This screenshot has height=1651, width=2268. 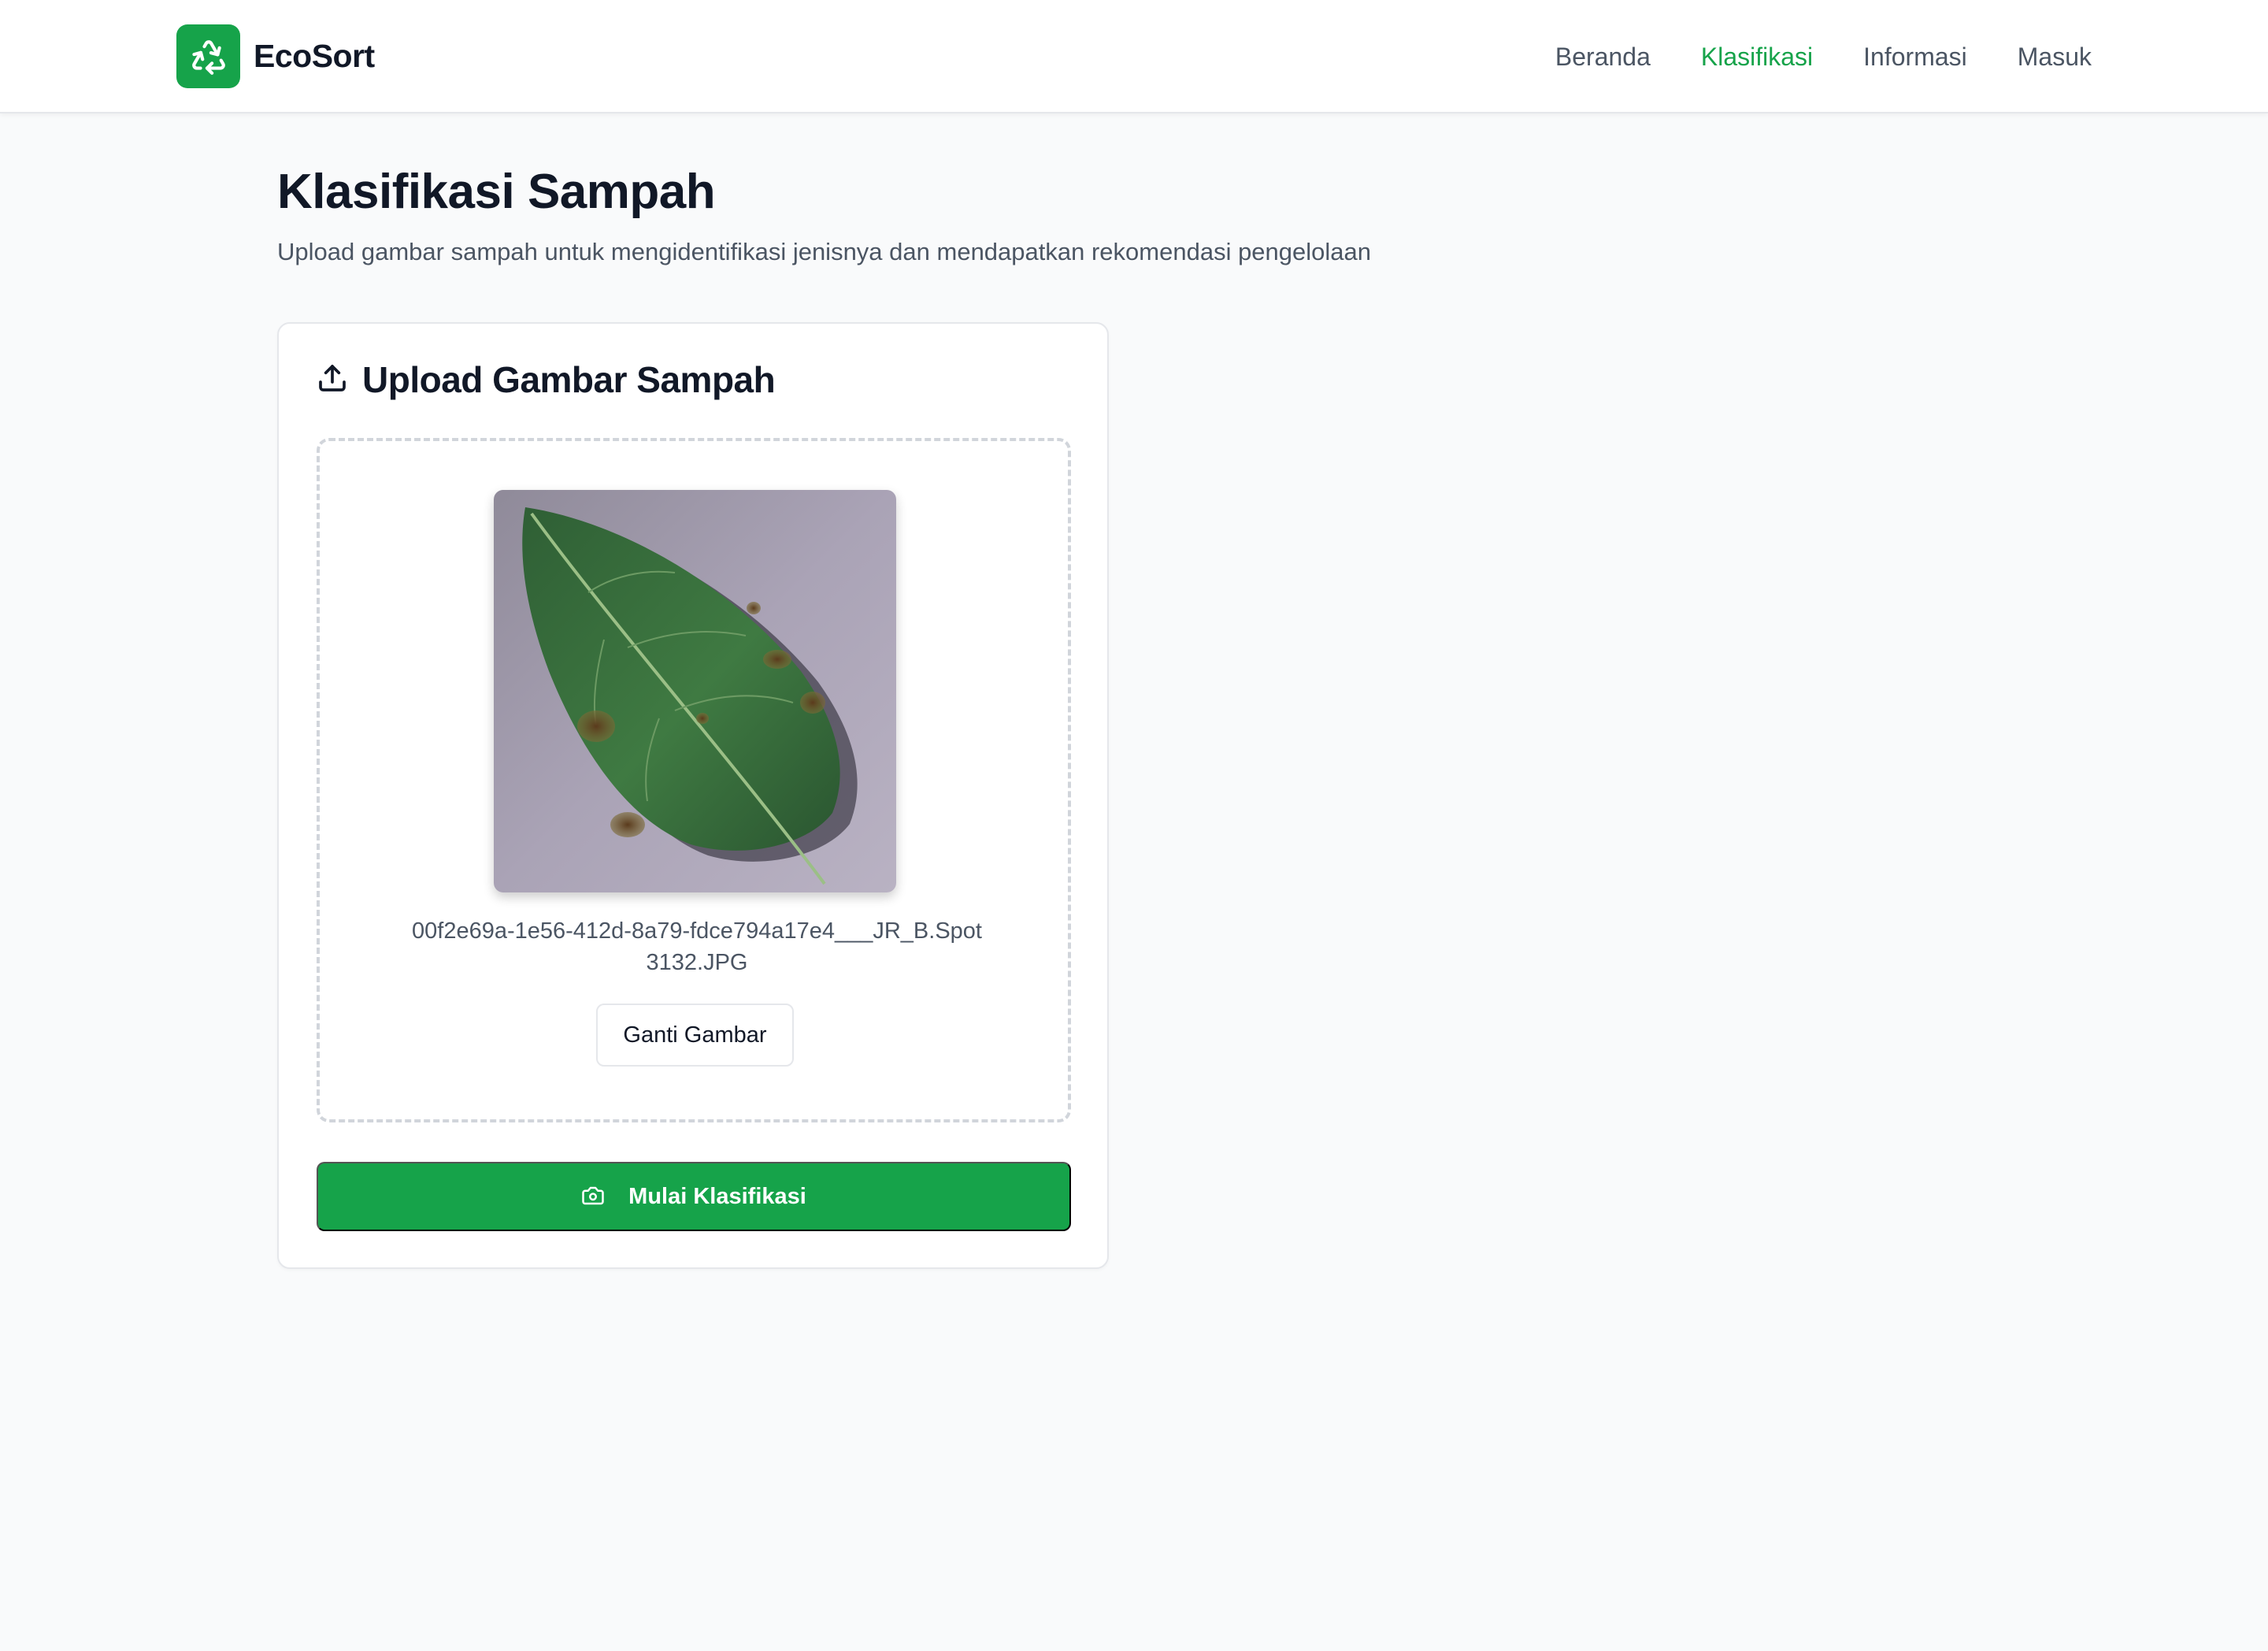 I want to click on upload-icon, so click(x=332, y=380).